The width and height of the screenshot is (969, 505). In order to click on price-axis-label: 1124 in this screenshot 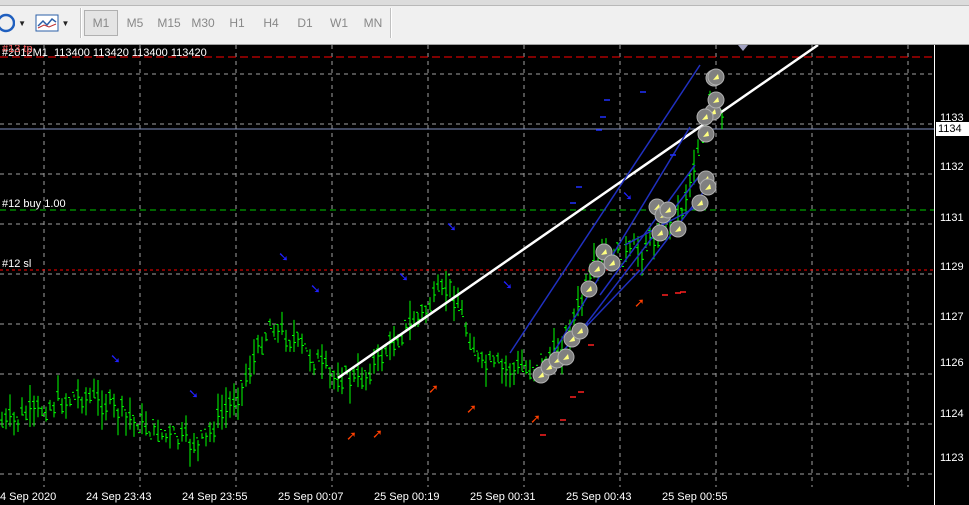, I will do `click(952, 414)`.